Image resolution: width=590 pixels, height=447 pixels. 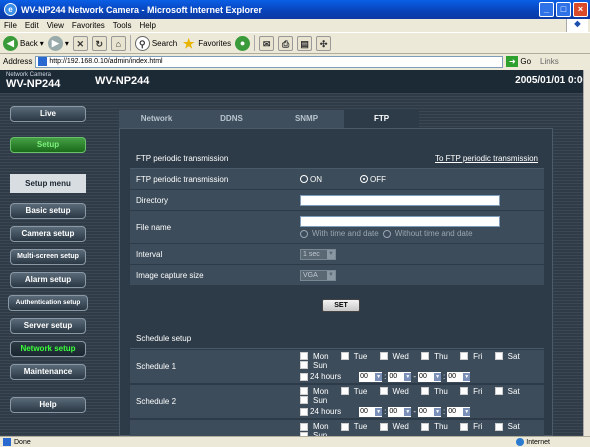 What do you see at coordinates (267, 43) in the screenshot?
I see `mail-icon: ✉` at bounding box center [267, 43].